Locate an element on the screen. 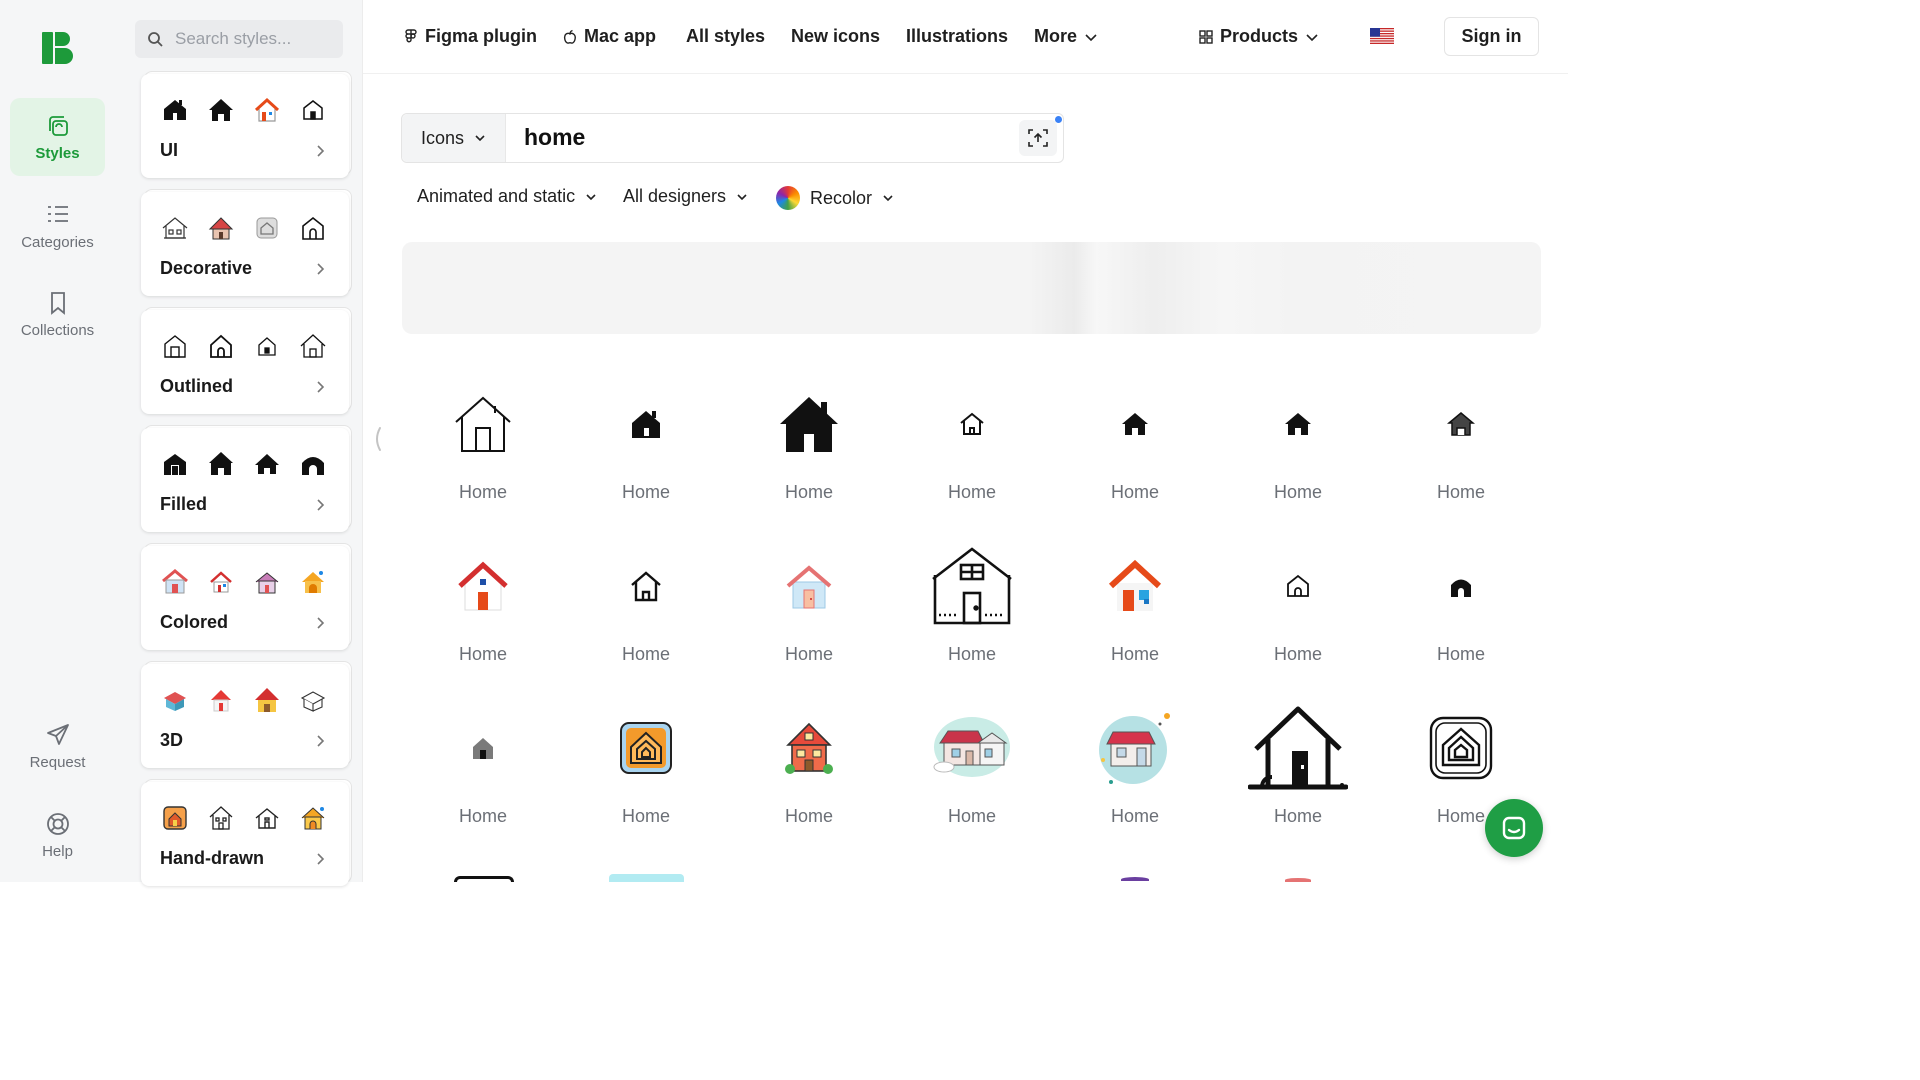  style-card-label: Decorative is located at coordinates (206, 268).